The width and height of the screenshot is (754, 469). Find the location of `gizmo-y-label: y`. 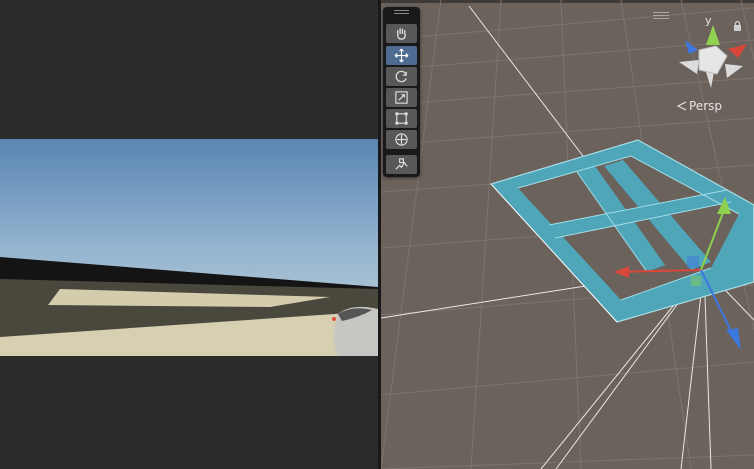

gizmo-y-label: y is located at coordinates (708, 20).